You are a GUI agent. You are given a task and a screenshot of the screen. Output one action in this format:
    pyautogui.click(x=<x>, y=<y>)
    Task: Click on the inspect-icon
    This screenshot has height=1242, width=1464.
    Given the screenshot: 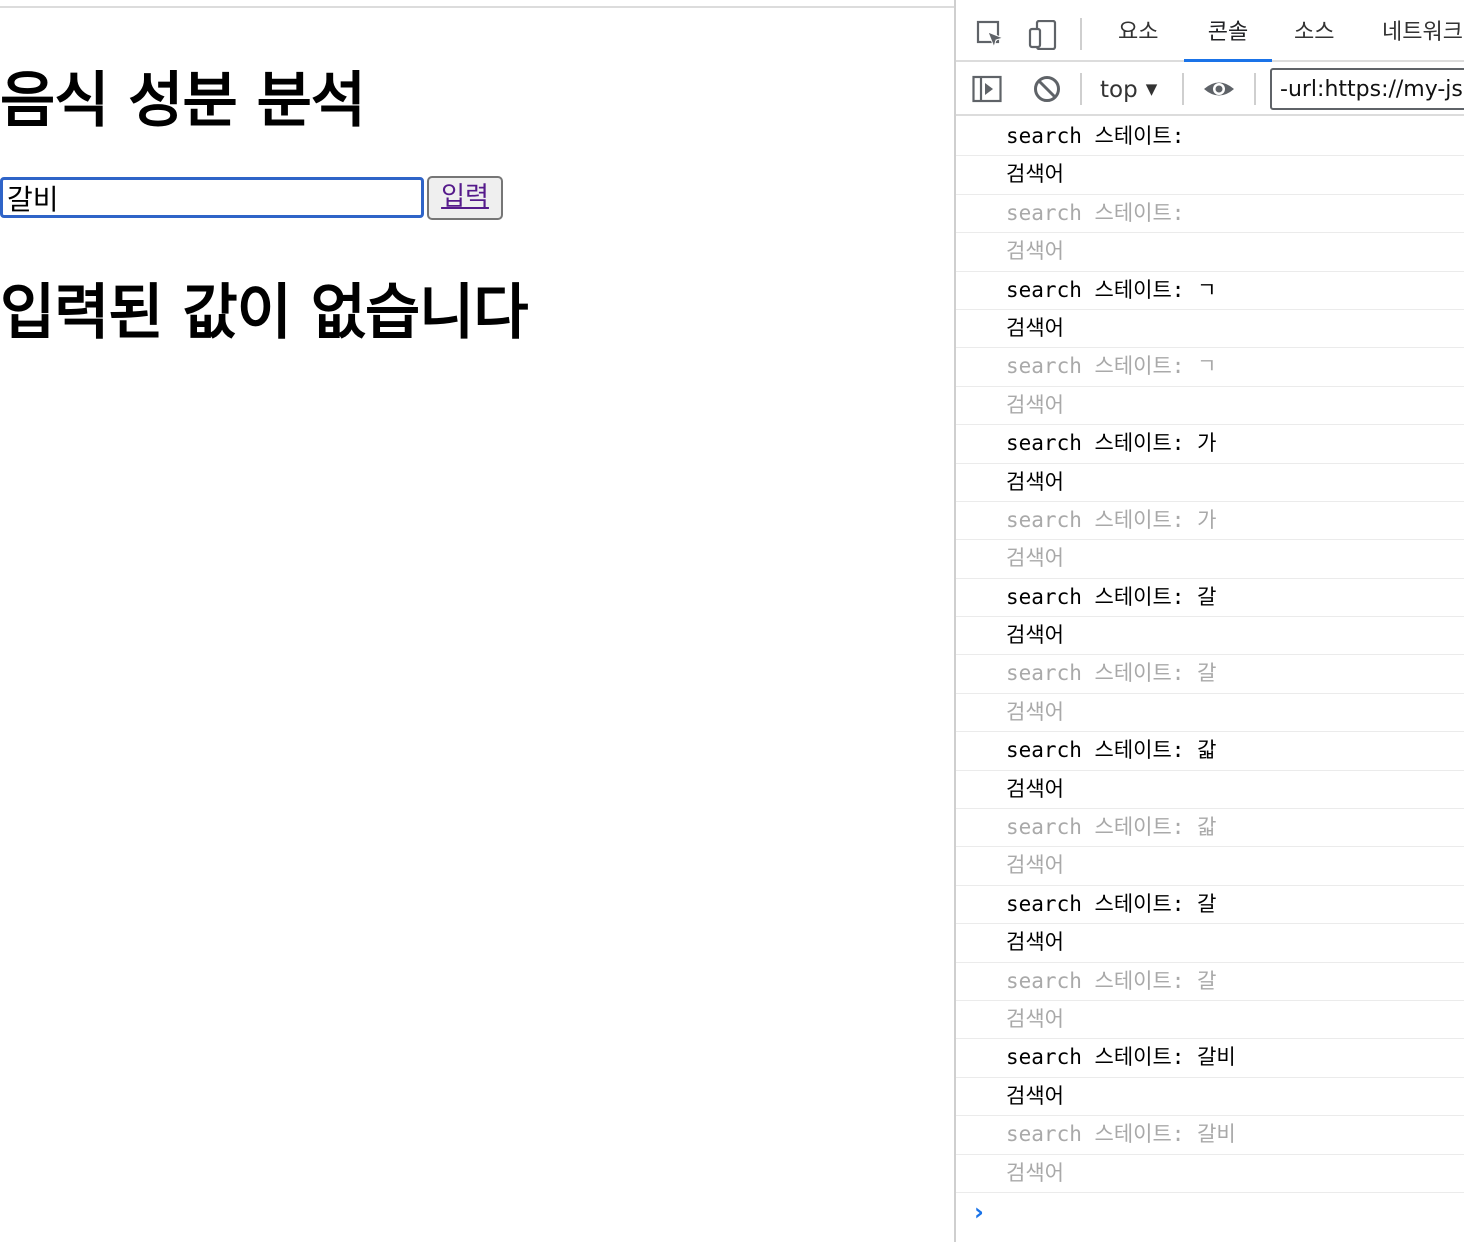 What is the action you would take?
    pyautogui.click(x=991, y=35)
    